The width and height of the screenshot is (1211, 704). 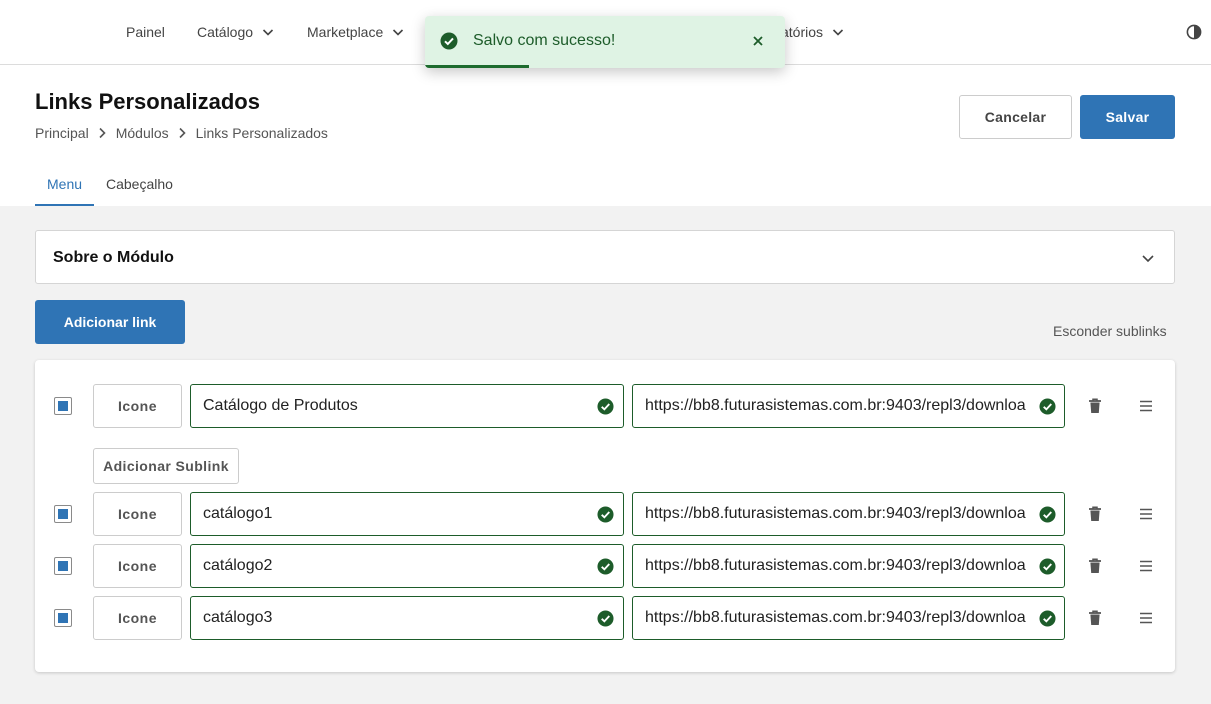 I want to click on add-sublink-button: Adicionar Sublink, so click(x=166, y=466).